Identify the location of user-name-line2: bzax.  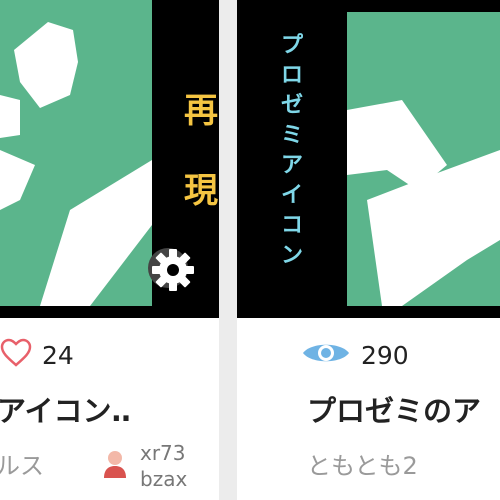
(164, 479).